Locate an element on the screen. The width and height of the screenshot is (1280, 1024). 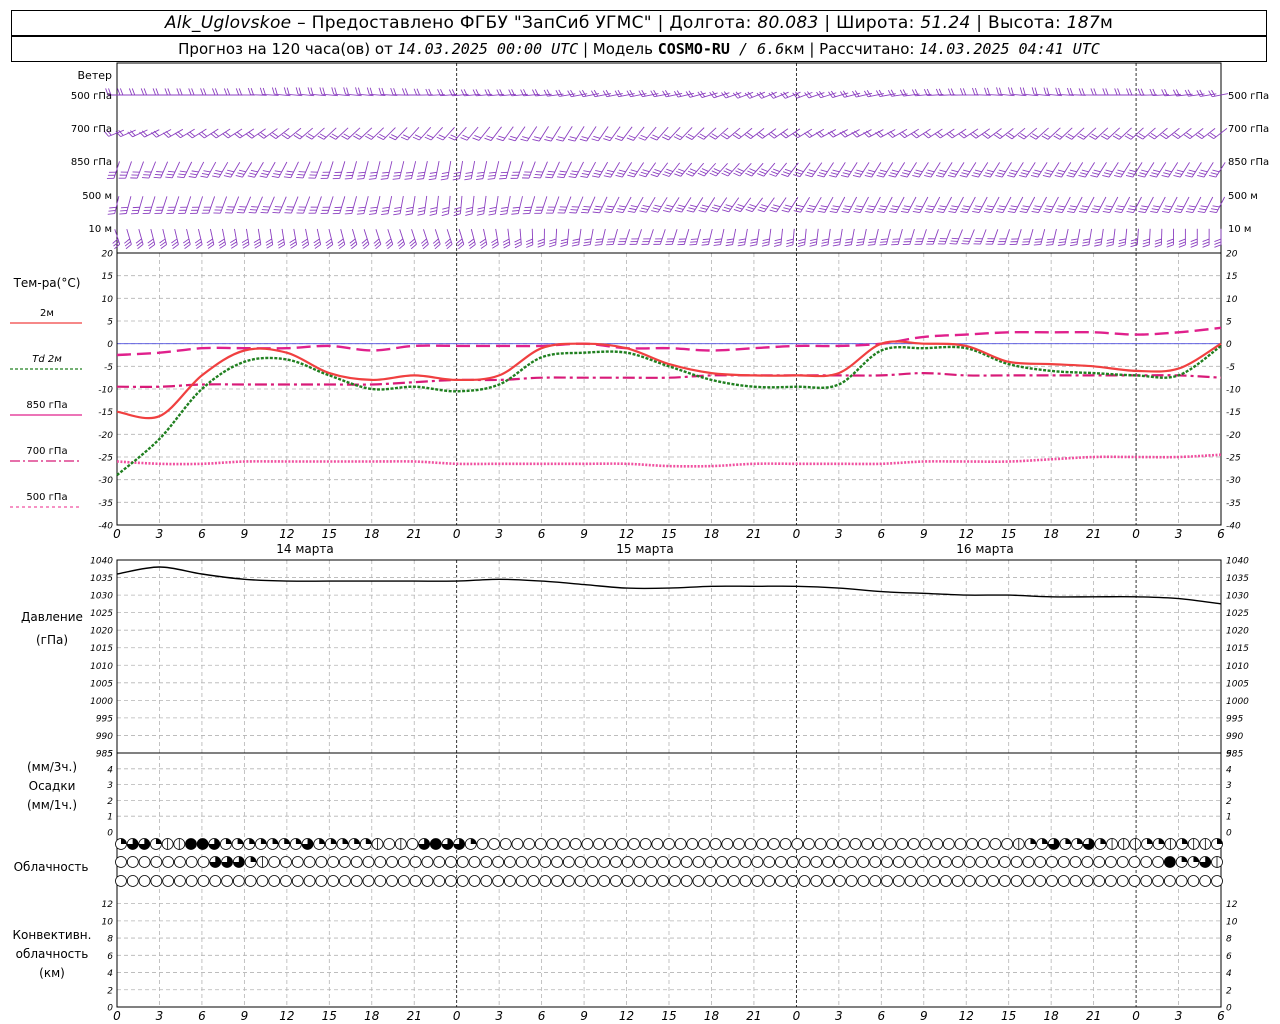
x-tick-label: 0 is located at coordinates (1136, 534).